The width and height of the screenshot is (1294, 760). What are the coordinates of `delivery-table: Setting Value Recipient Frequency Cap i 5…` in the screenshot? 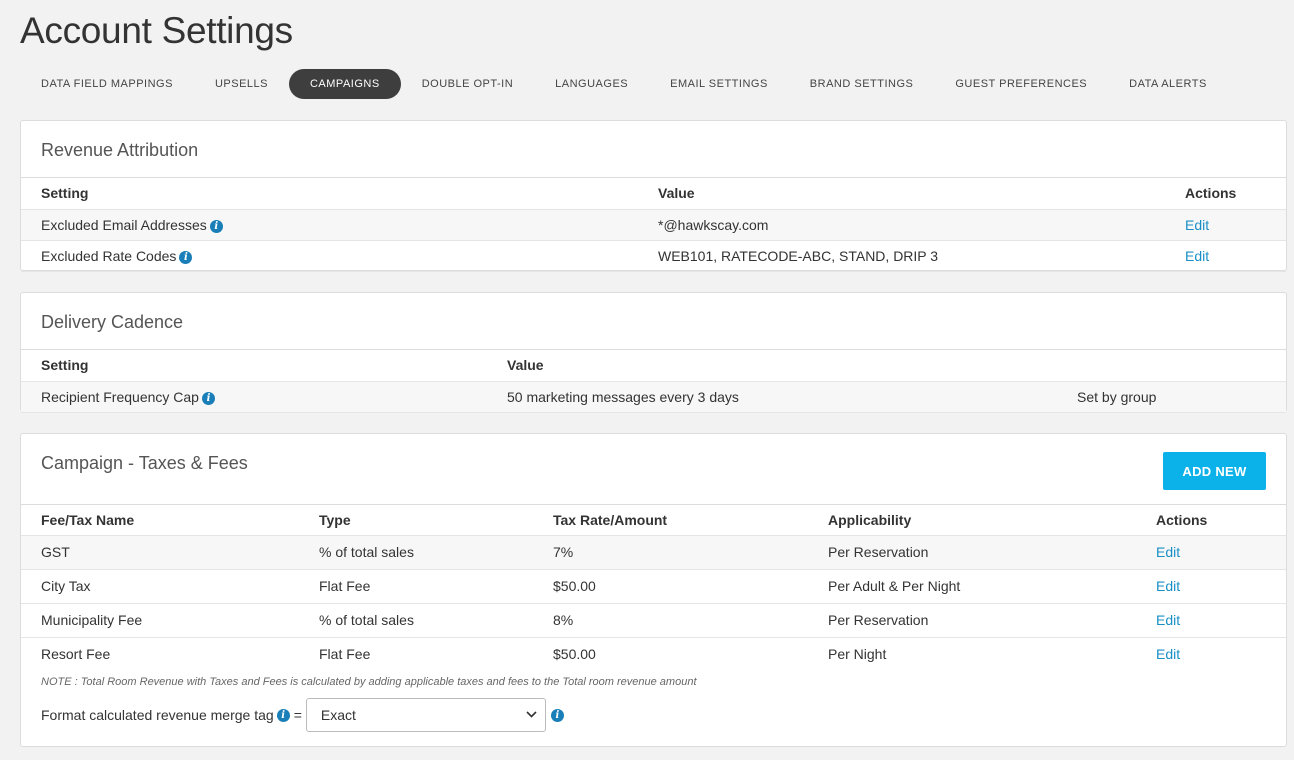 It's located at (653, 381).